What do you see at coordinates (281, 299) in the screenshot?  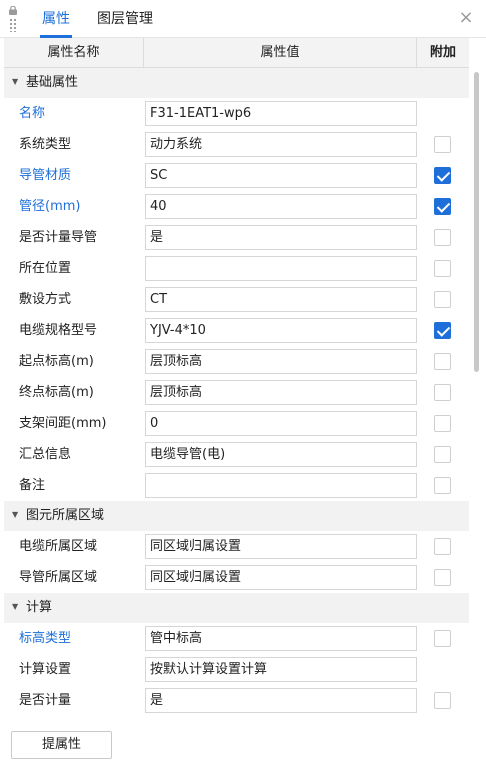 I see `property-value-field: CT` at bounding box center [281, 299].